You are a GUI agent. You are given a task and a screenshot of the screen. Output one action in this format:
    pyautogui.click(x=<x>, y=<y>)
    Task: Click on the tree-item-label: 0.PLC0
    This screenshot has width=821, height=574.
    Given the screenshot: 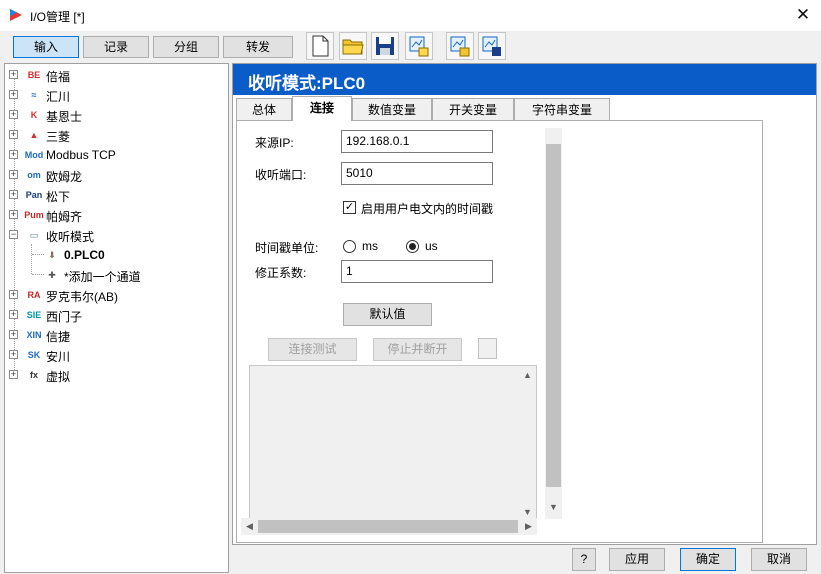 What is the action you would take?
    pyautogui.click(x=84, y=255)
    